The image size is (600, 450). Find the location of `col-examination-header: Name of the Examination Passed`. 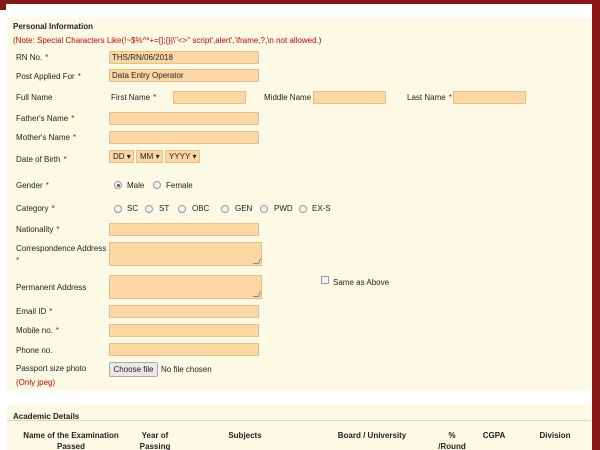

col-examination-header: Name of the Examination Passed is located at coordinates (71, 440).